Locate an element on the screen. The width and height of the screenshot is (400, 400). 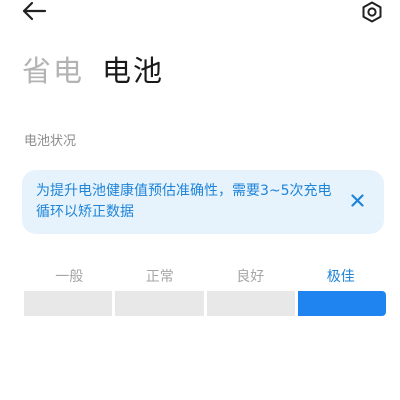
battery-status-heading: 电池状况 is located at coordinates (50, 141).